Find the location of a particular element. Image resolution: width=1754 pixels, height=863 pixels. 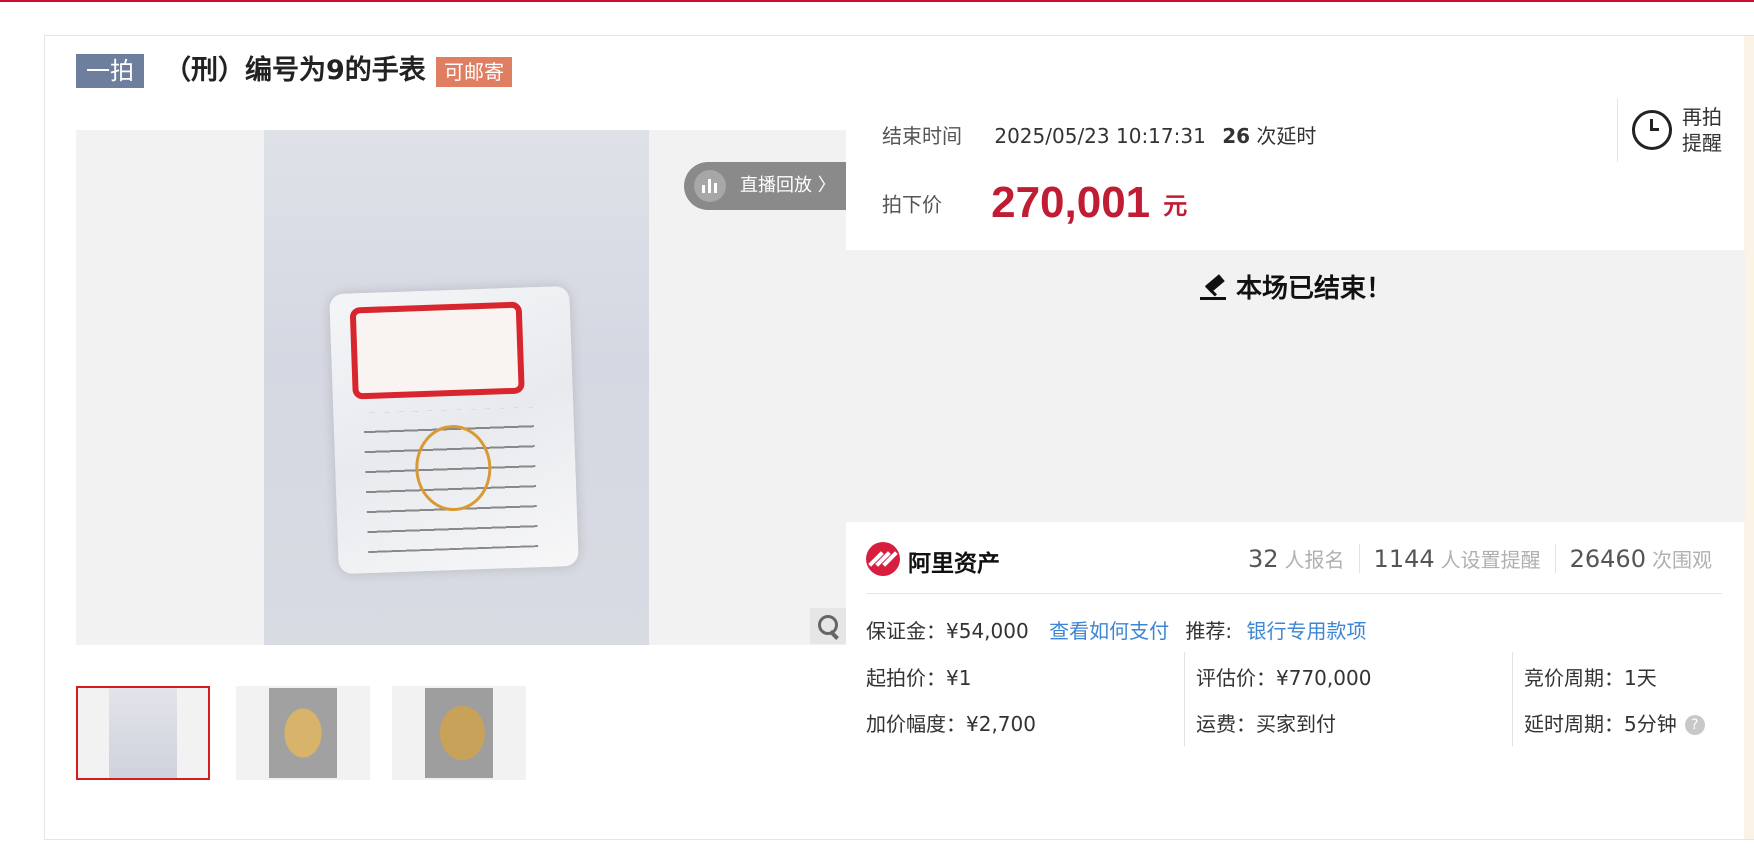

how-to-pay-link: 查看如何支付 is located at coordinates (1109, 631).